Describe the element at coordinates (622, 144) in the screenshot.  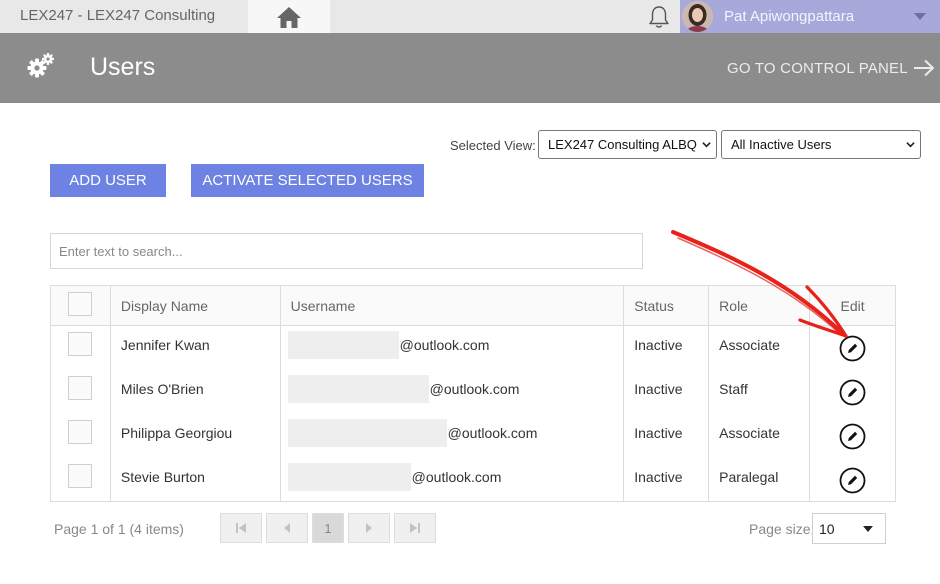
I see `site-select-value: LEX247 Consulting ALBQ` at that location.